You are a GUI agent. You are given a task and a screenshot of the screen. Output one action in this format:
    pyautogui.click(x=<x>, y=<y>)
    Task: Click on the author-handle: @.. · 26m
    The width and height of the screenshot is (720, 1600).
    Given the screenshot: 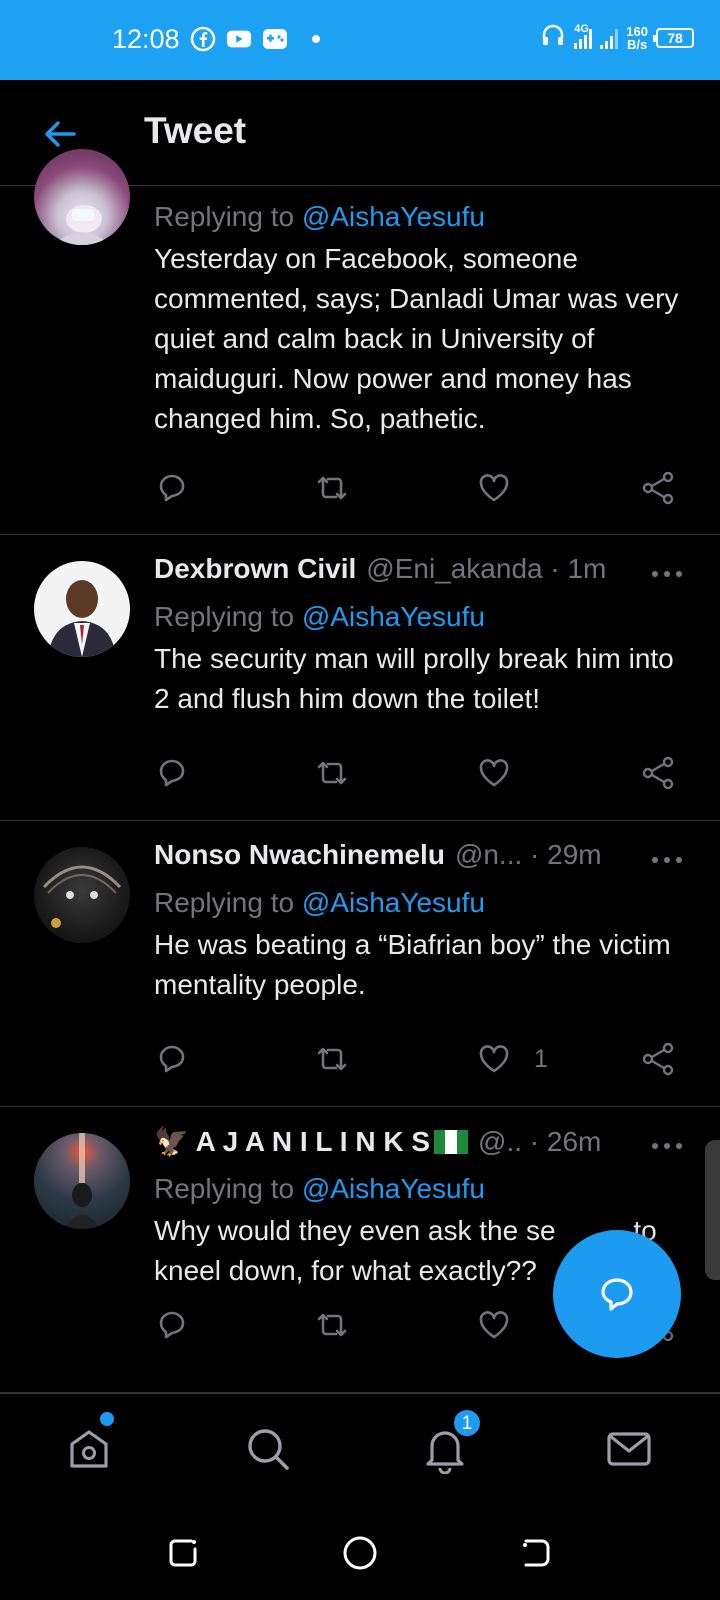 What is the action you would take?
    pyautogui.click(x=540, y=1141)
    